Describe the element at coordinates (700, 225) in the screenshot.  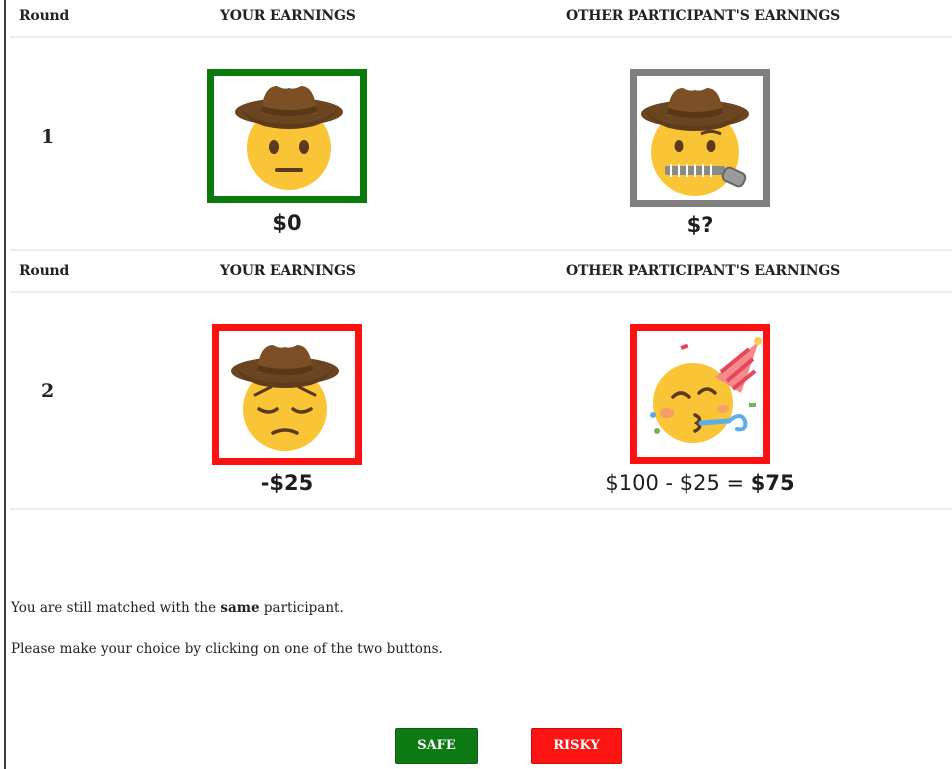
I see `other-earnings-amount: $?` at that location.